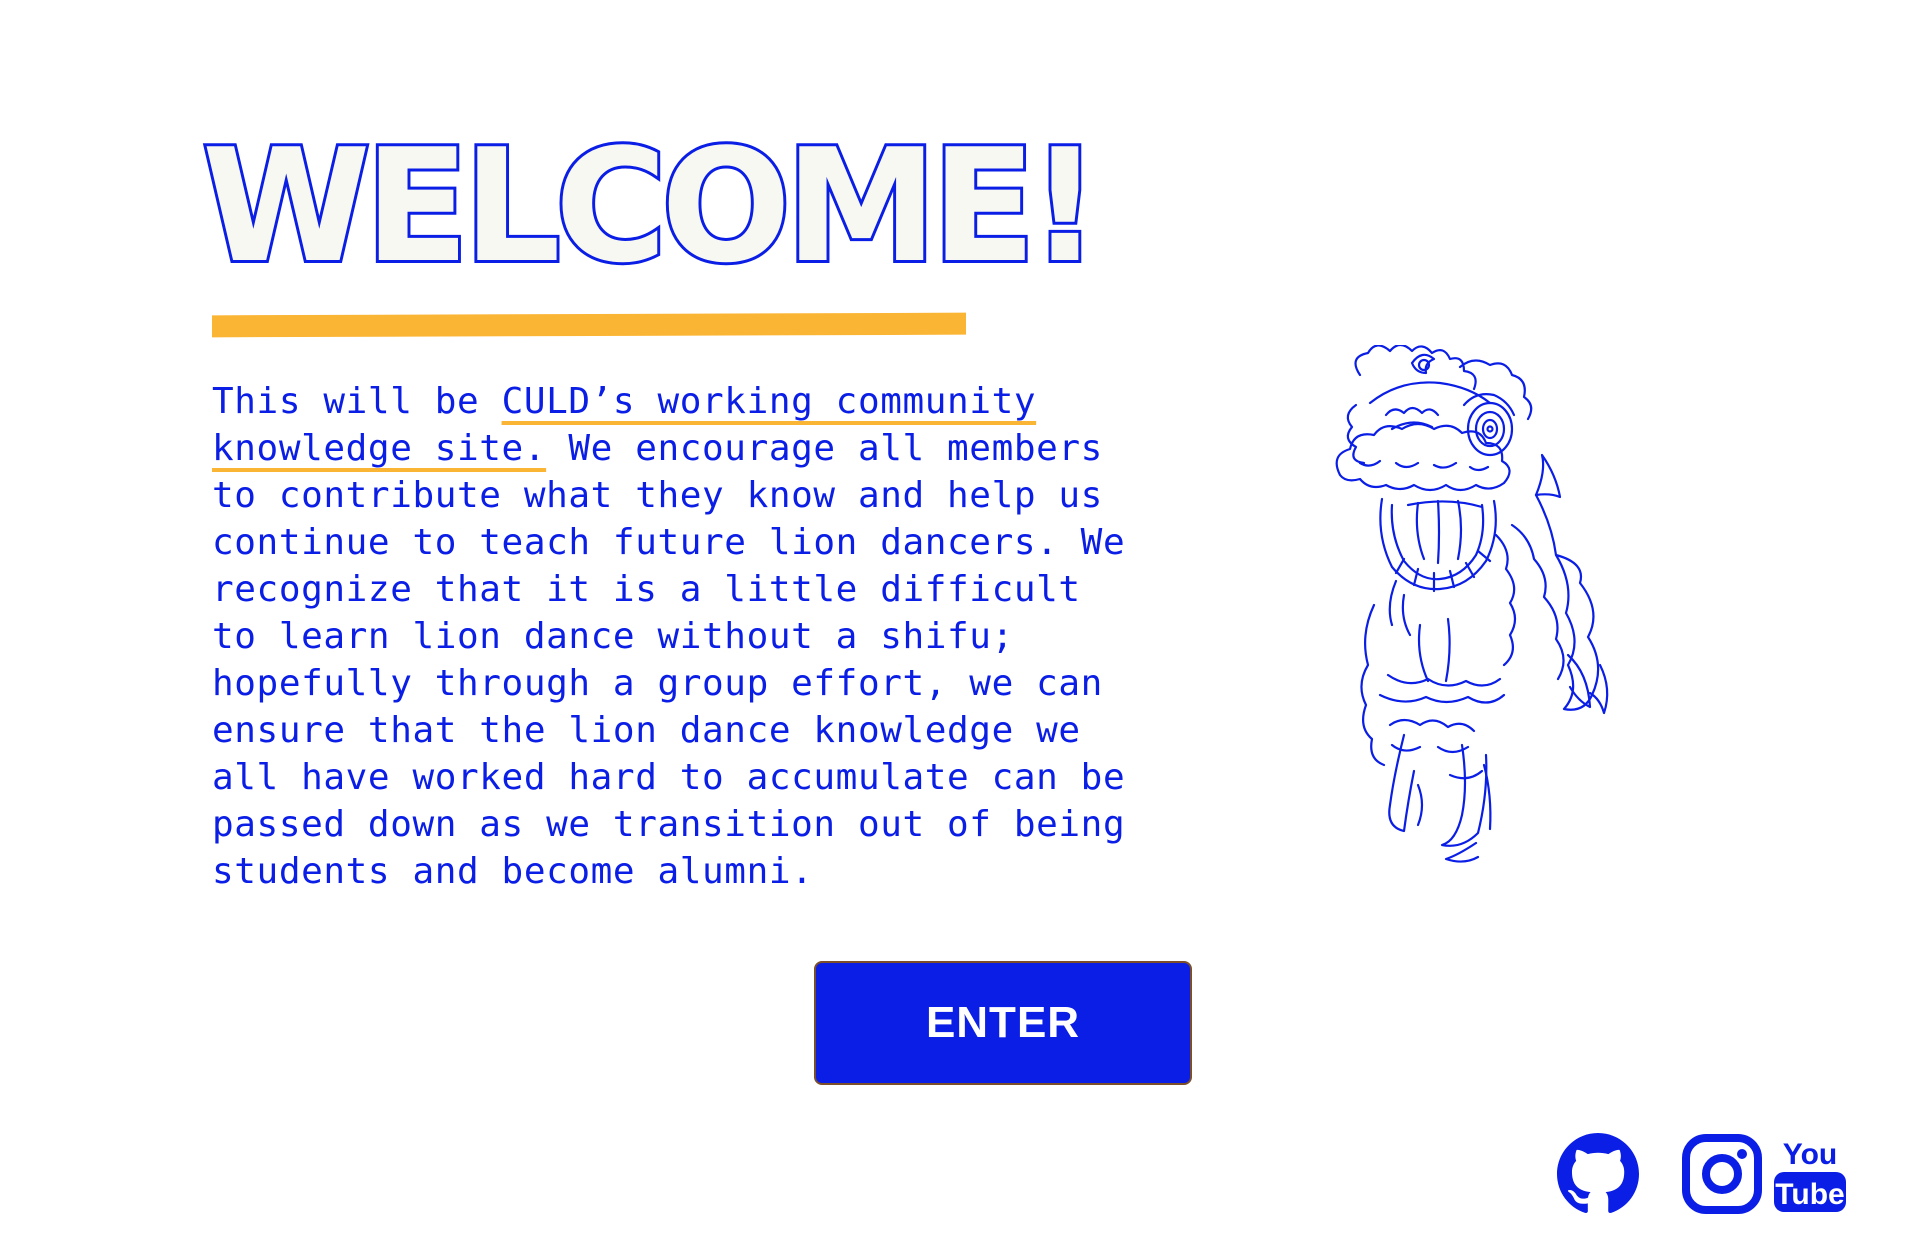 The height and width of the screenshot is (1248, 1922). I want to click on github-icon, so click(1598, 1173).